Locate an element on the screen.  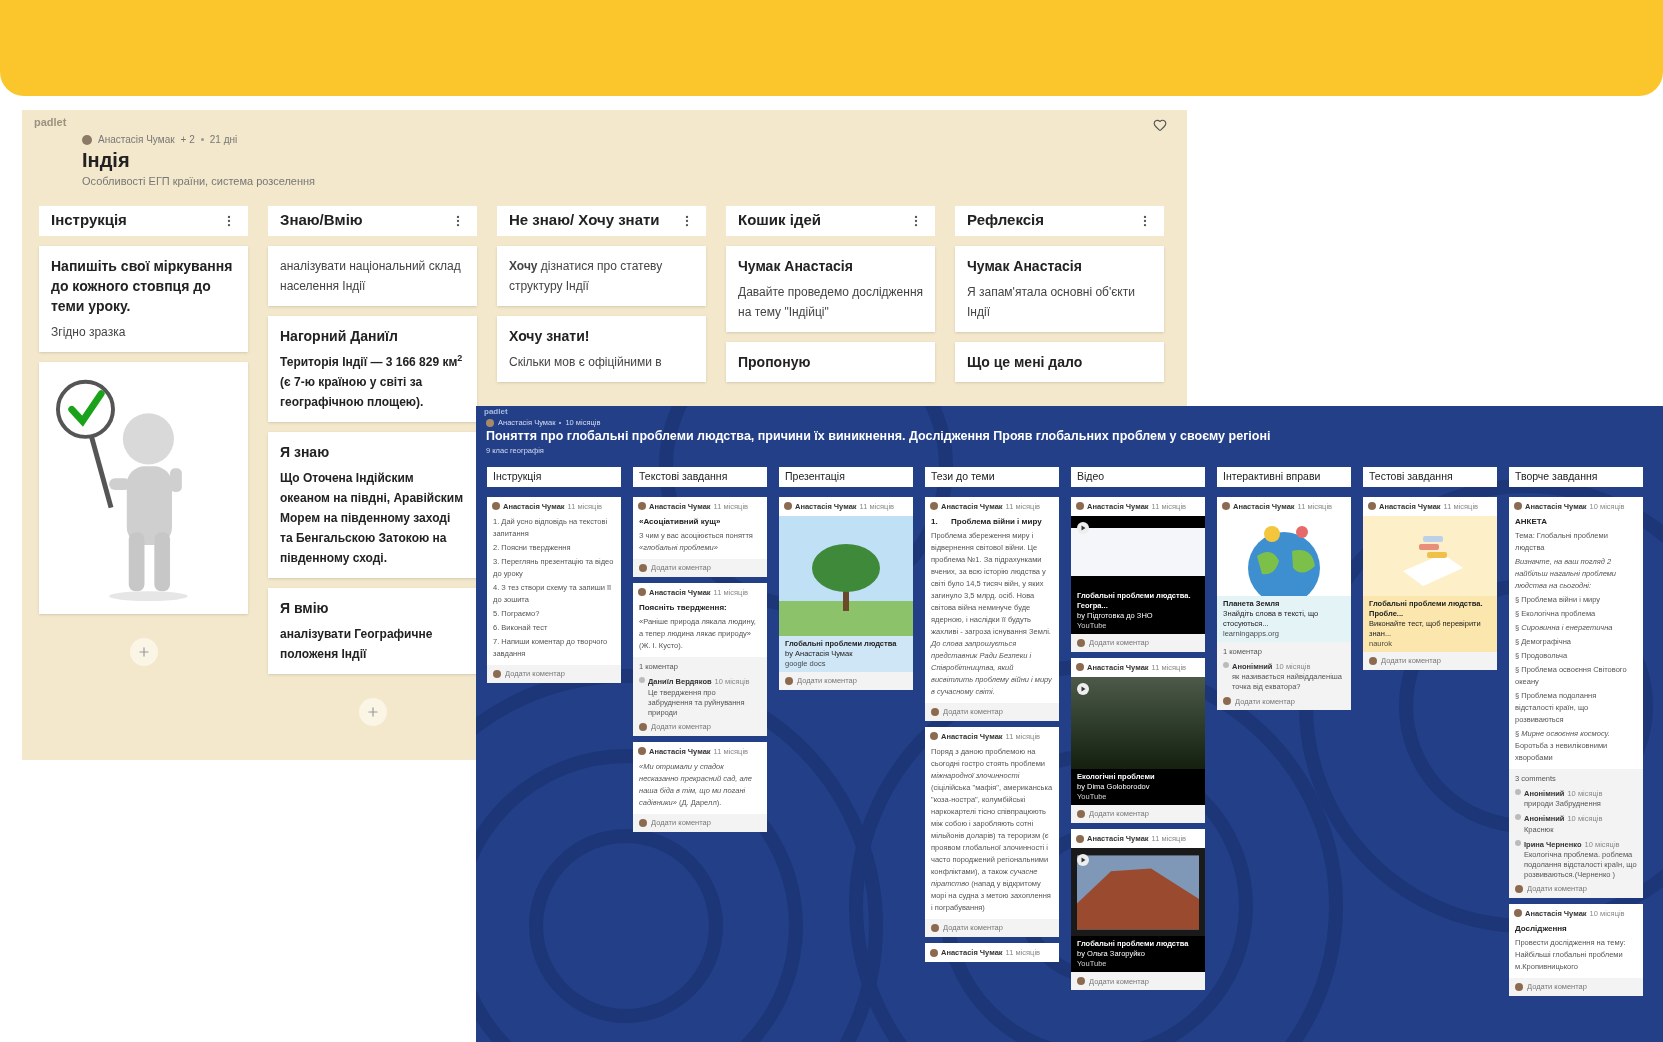
author-name: Анастасія Чумак is located at coordinates (136, 140).